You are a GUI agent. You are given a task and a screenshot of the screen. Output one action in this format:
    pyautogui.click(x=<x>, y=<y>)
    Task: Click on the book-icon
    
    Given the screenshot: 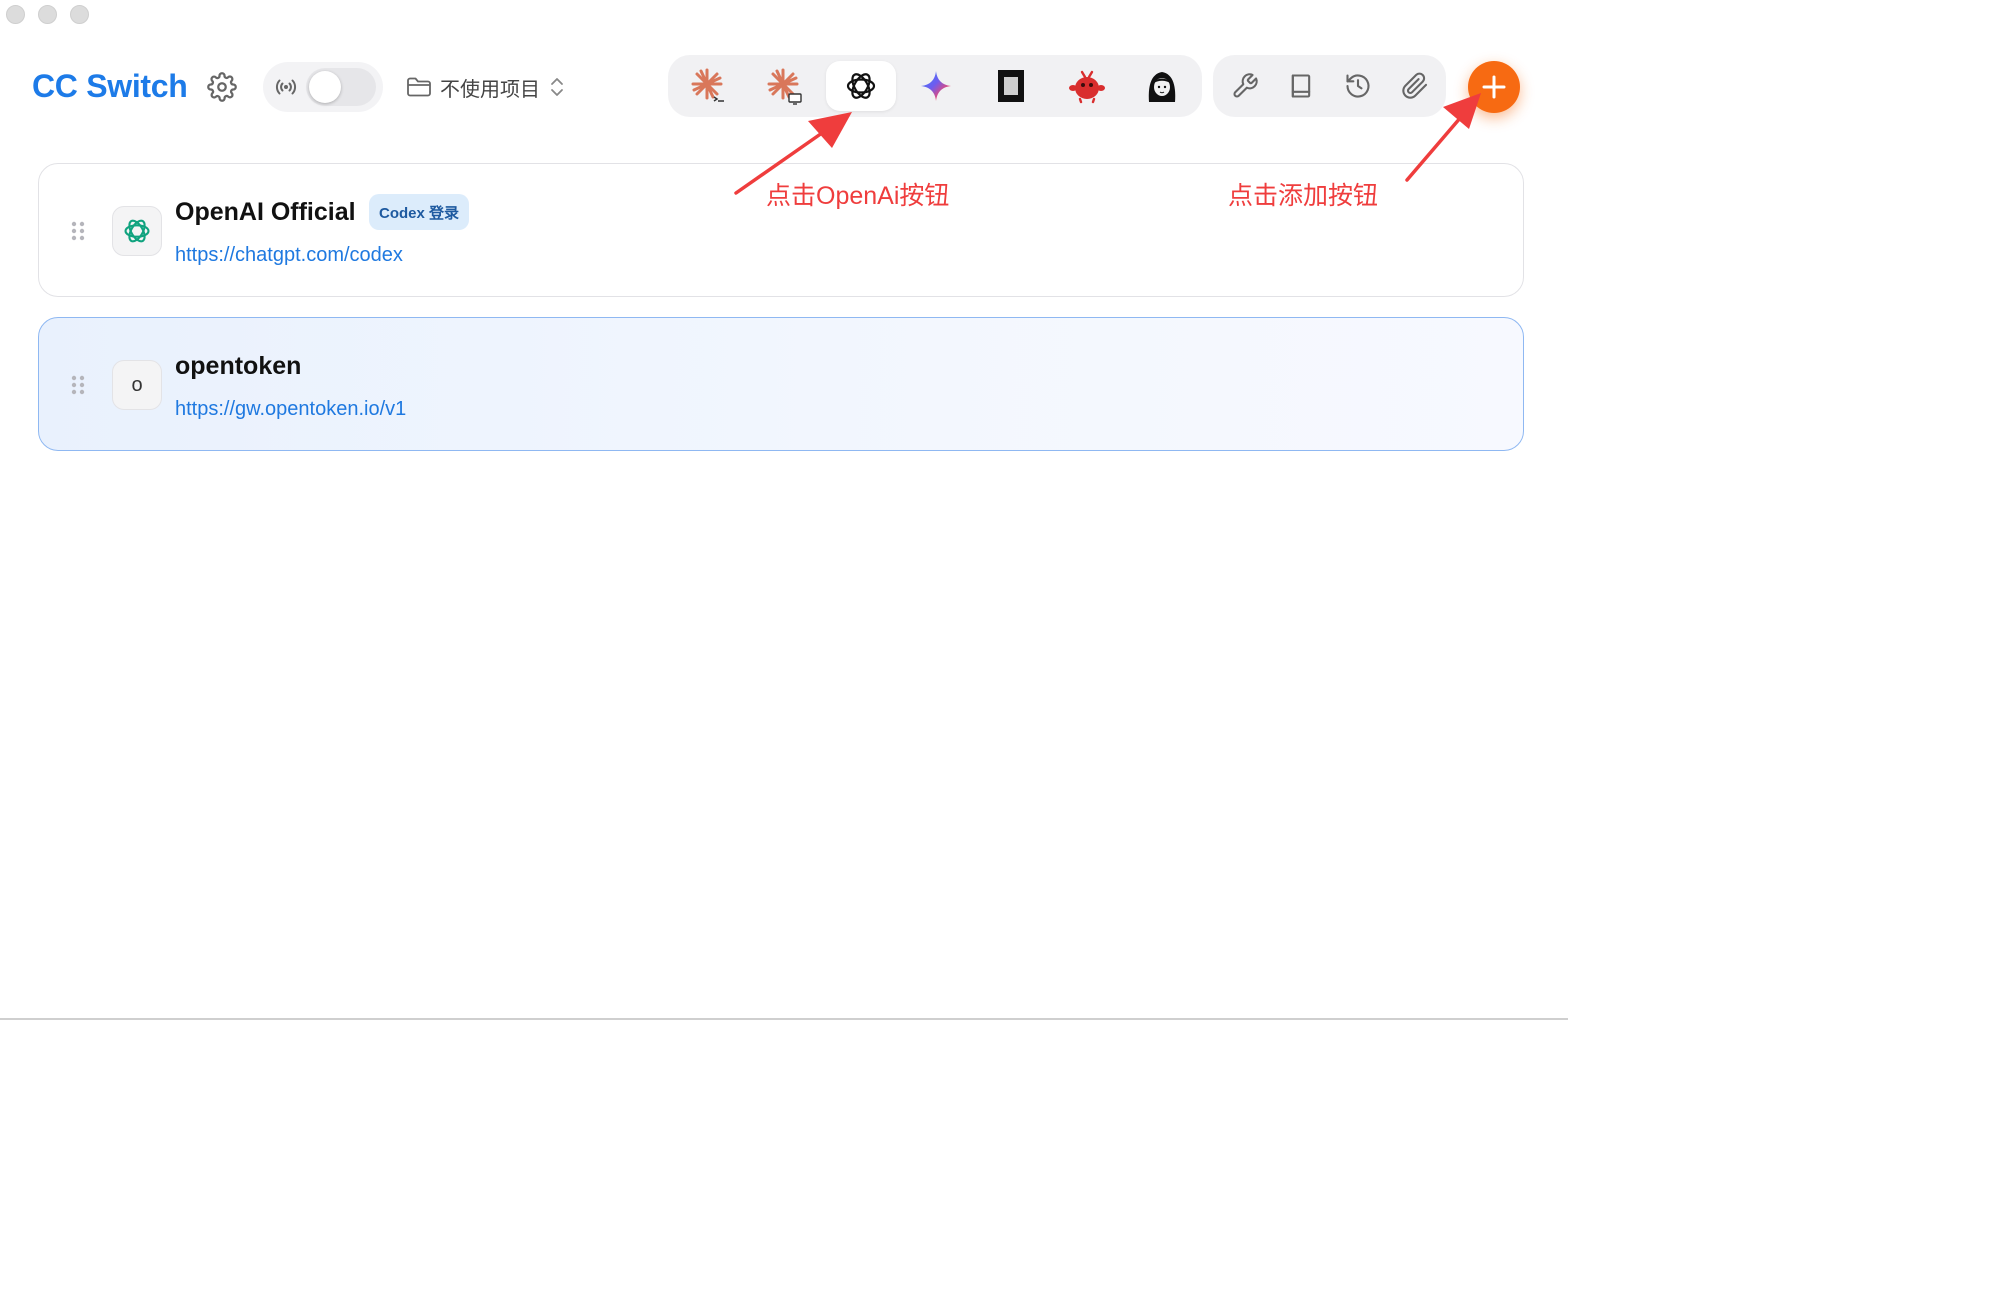 What is the action you would take?
    pyautogui.click(x=1301, y=86)
    